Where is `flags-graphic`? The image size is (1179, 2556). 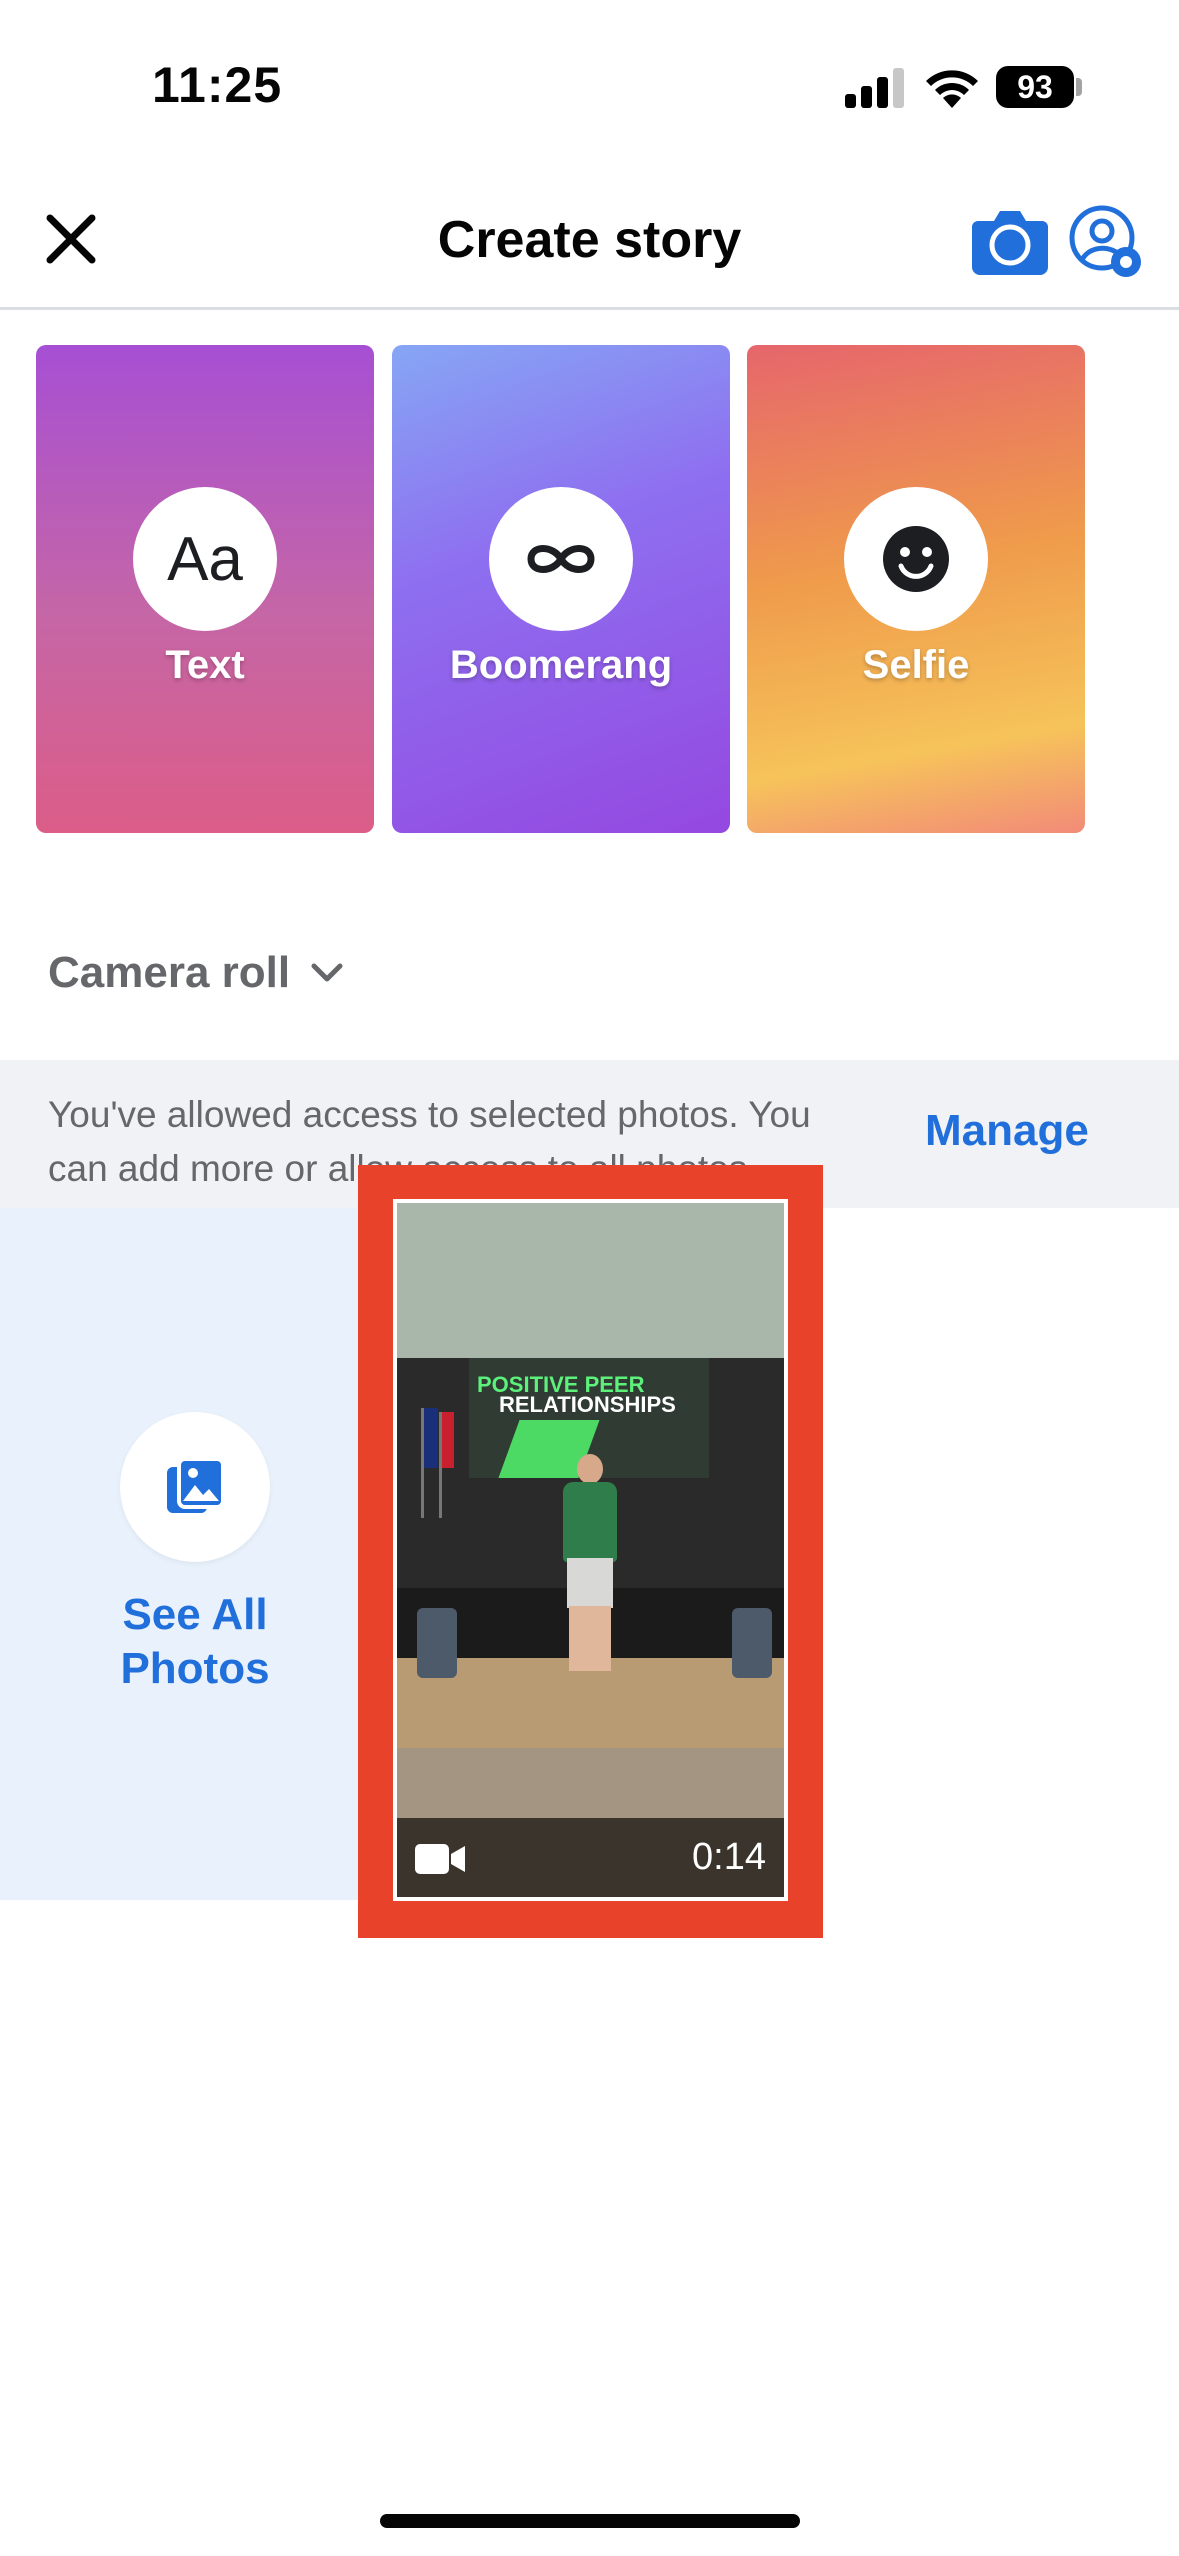
flags-graphic is located at coordinates (437, 1463).